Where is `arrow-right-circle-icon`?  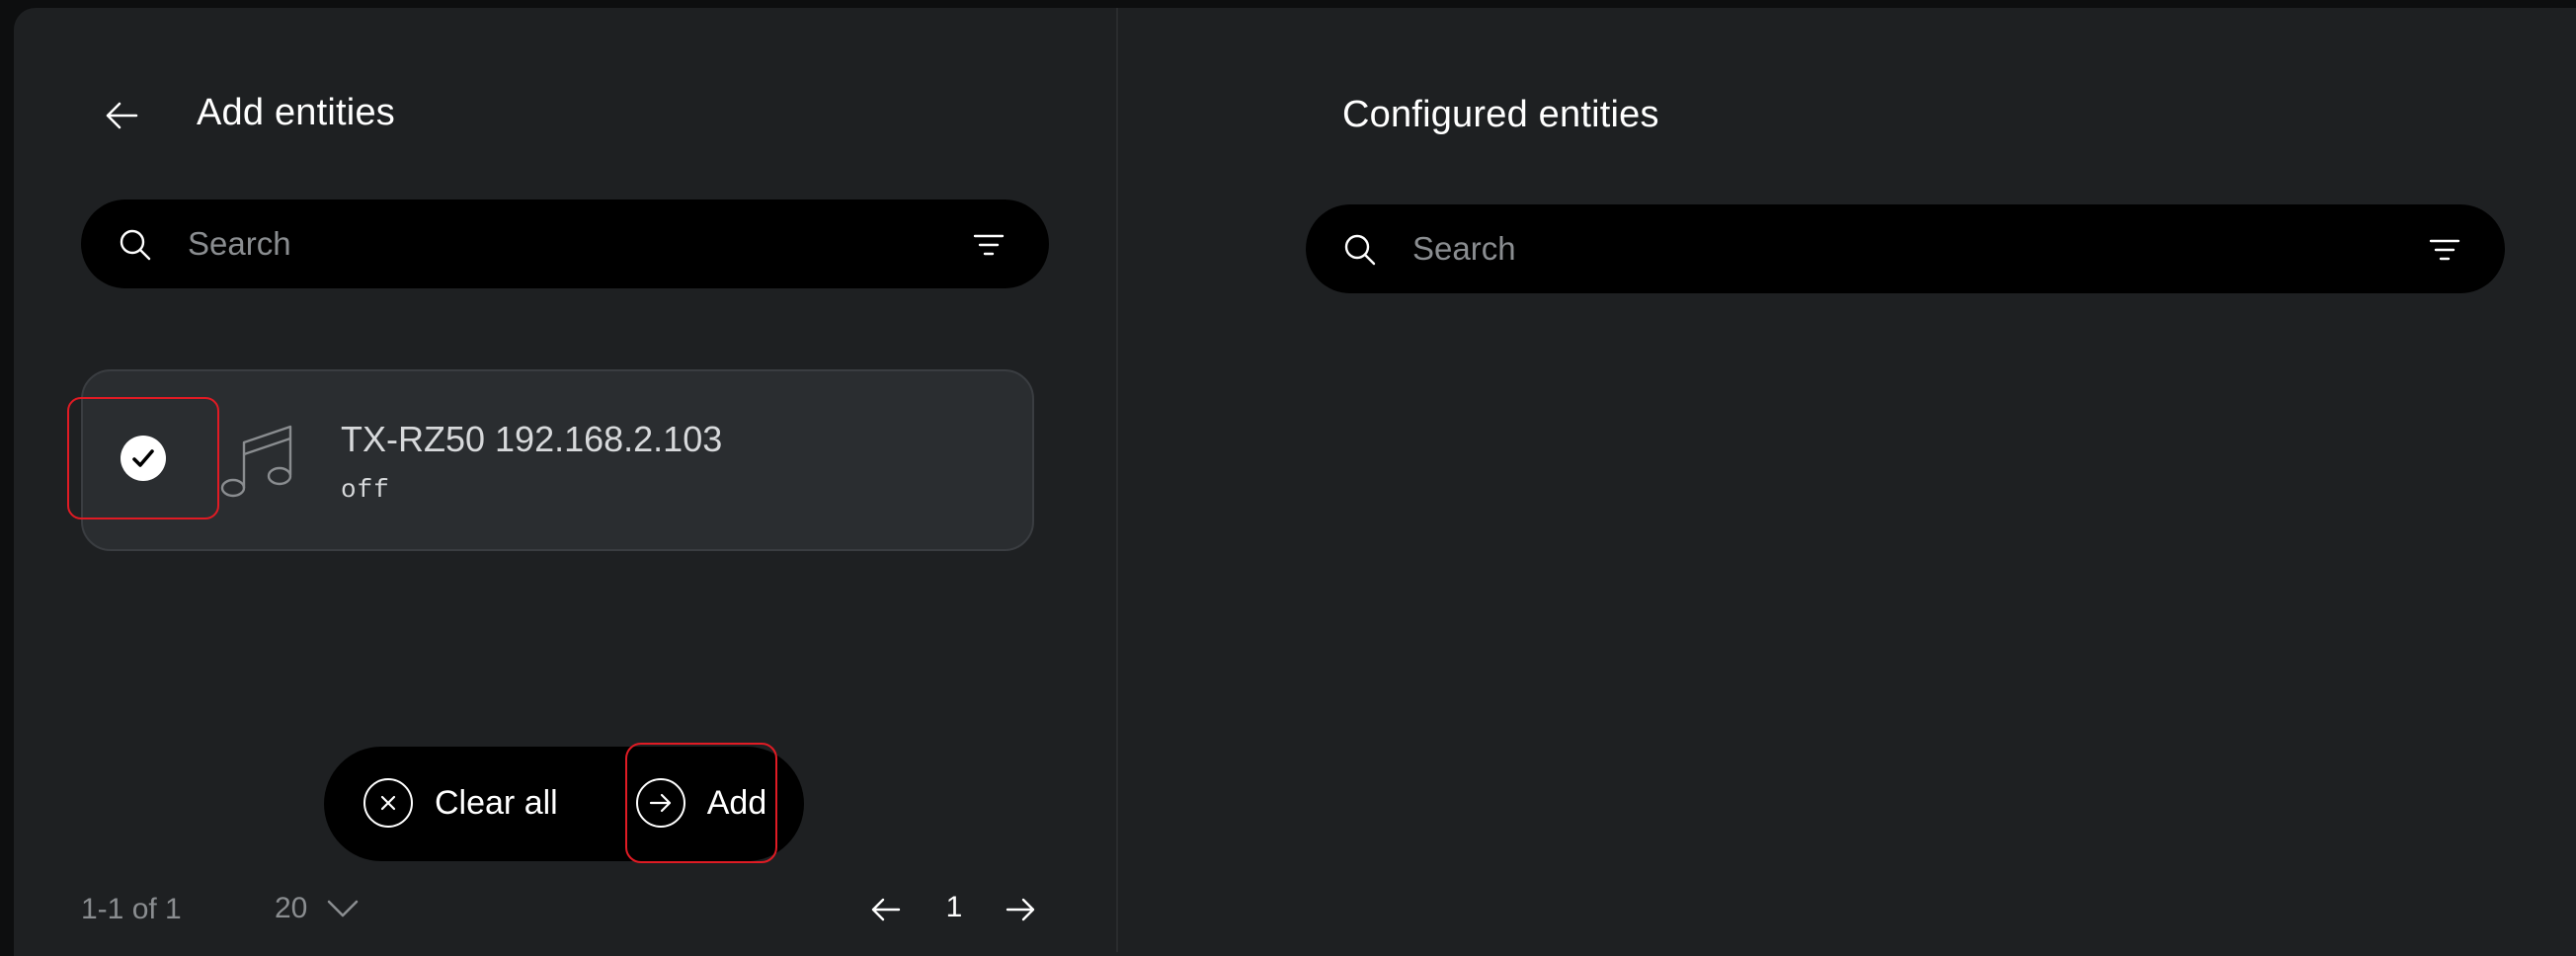 arrow-right-circle-icon is located at coordinates (660, 803).